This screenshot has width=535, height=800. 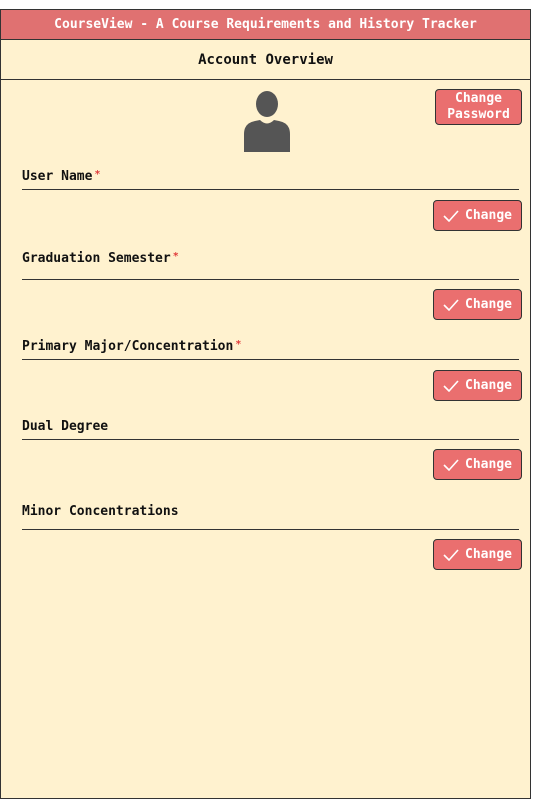 I want to click on dual-degree-field, so click(x=270, y=439).